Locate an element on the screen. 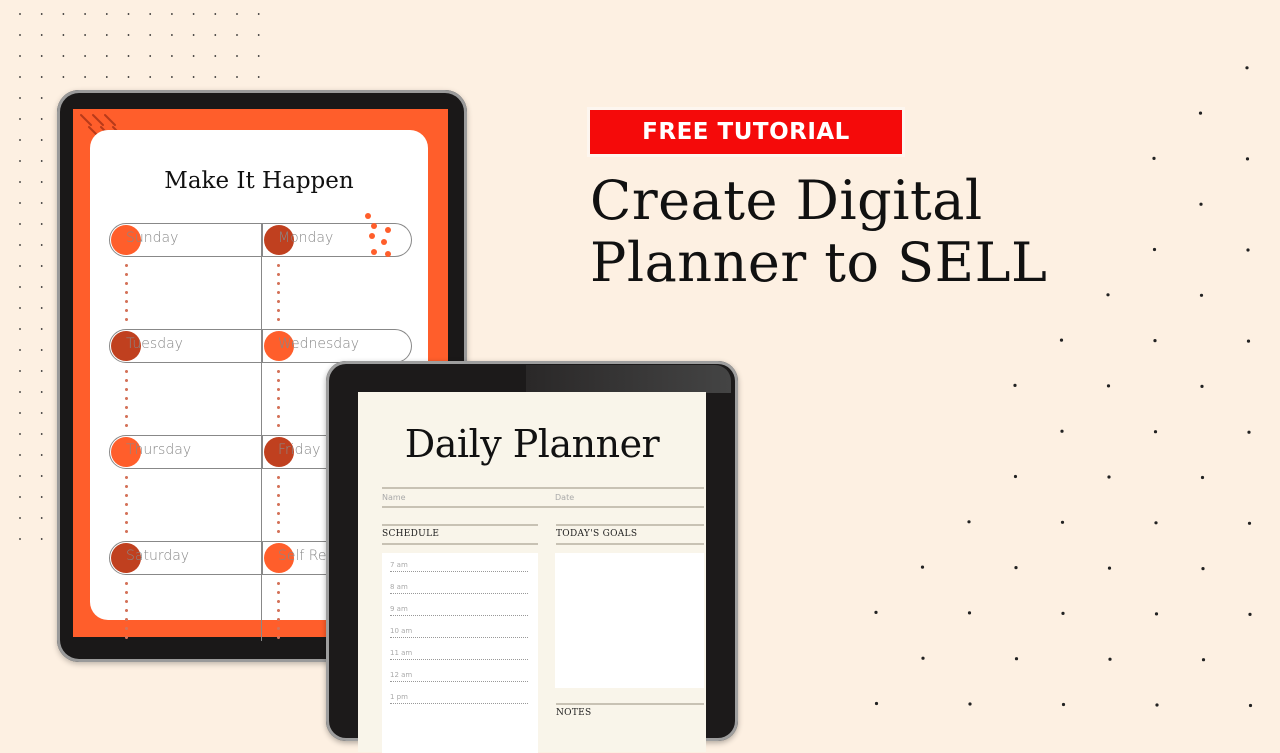 The width and height of the screenshot is (1280, 753). free-tutorial-badge: FREE TUTORIAL is located at coordinates (746, 132).